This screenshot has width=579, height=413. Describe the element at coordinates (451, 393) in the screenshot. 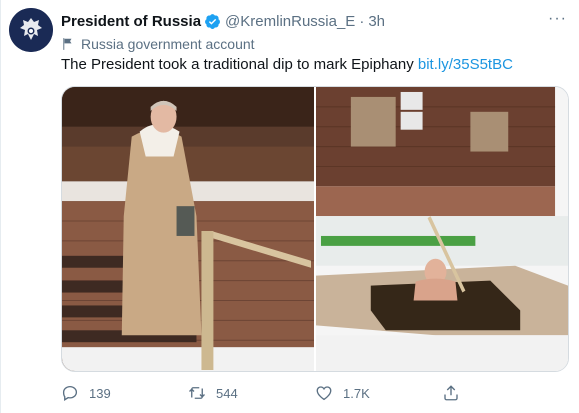

I see `share-icon` at that location.